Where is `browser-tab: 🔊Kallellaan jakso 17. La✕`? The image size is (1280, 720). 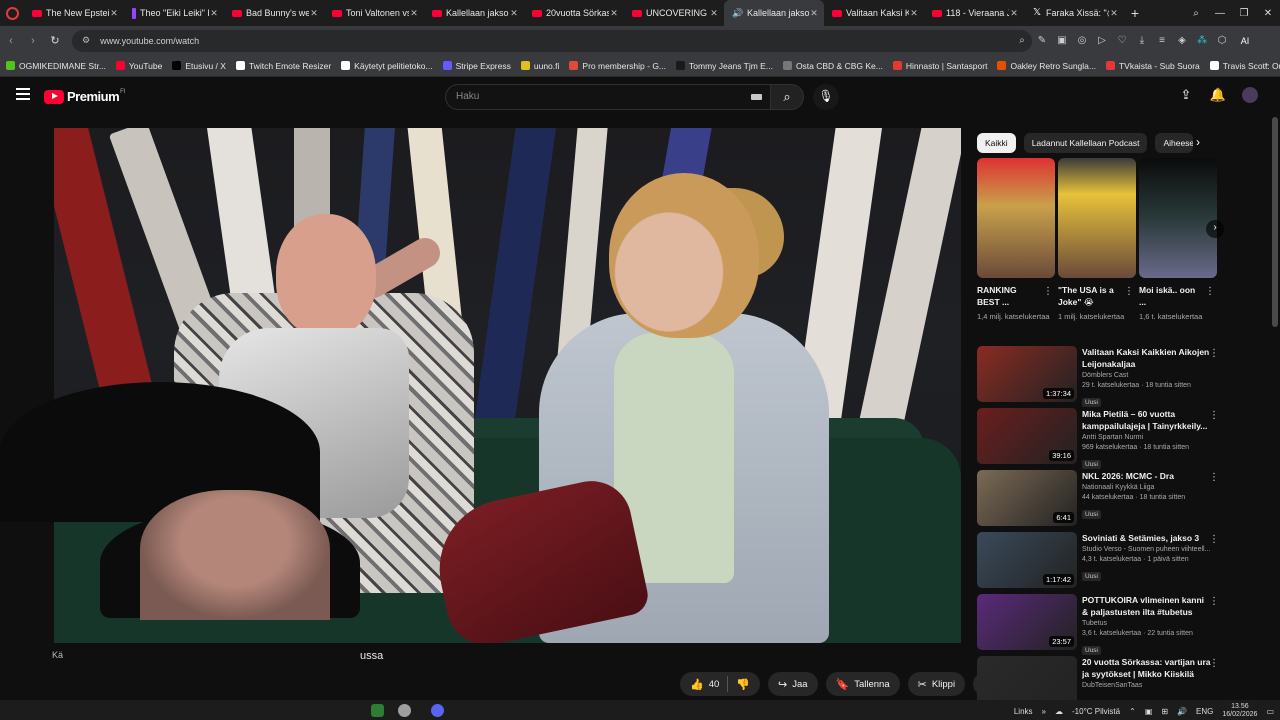
browser-tab: 🔊Kallellaan jakso 17. La✕ is located at coordinates (774, 13).